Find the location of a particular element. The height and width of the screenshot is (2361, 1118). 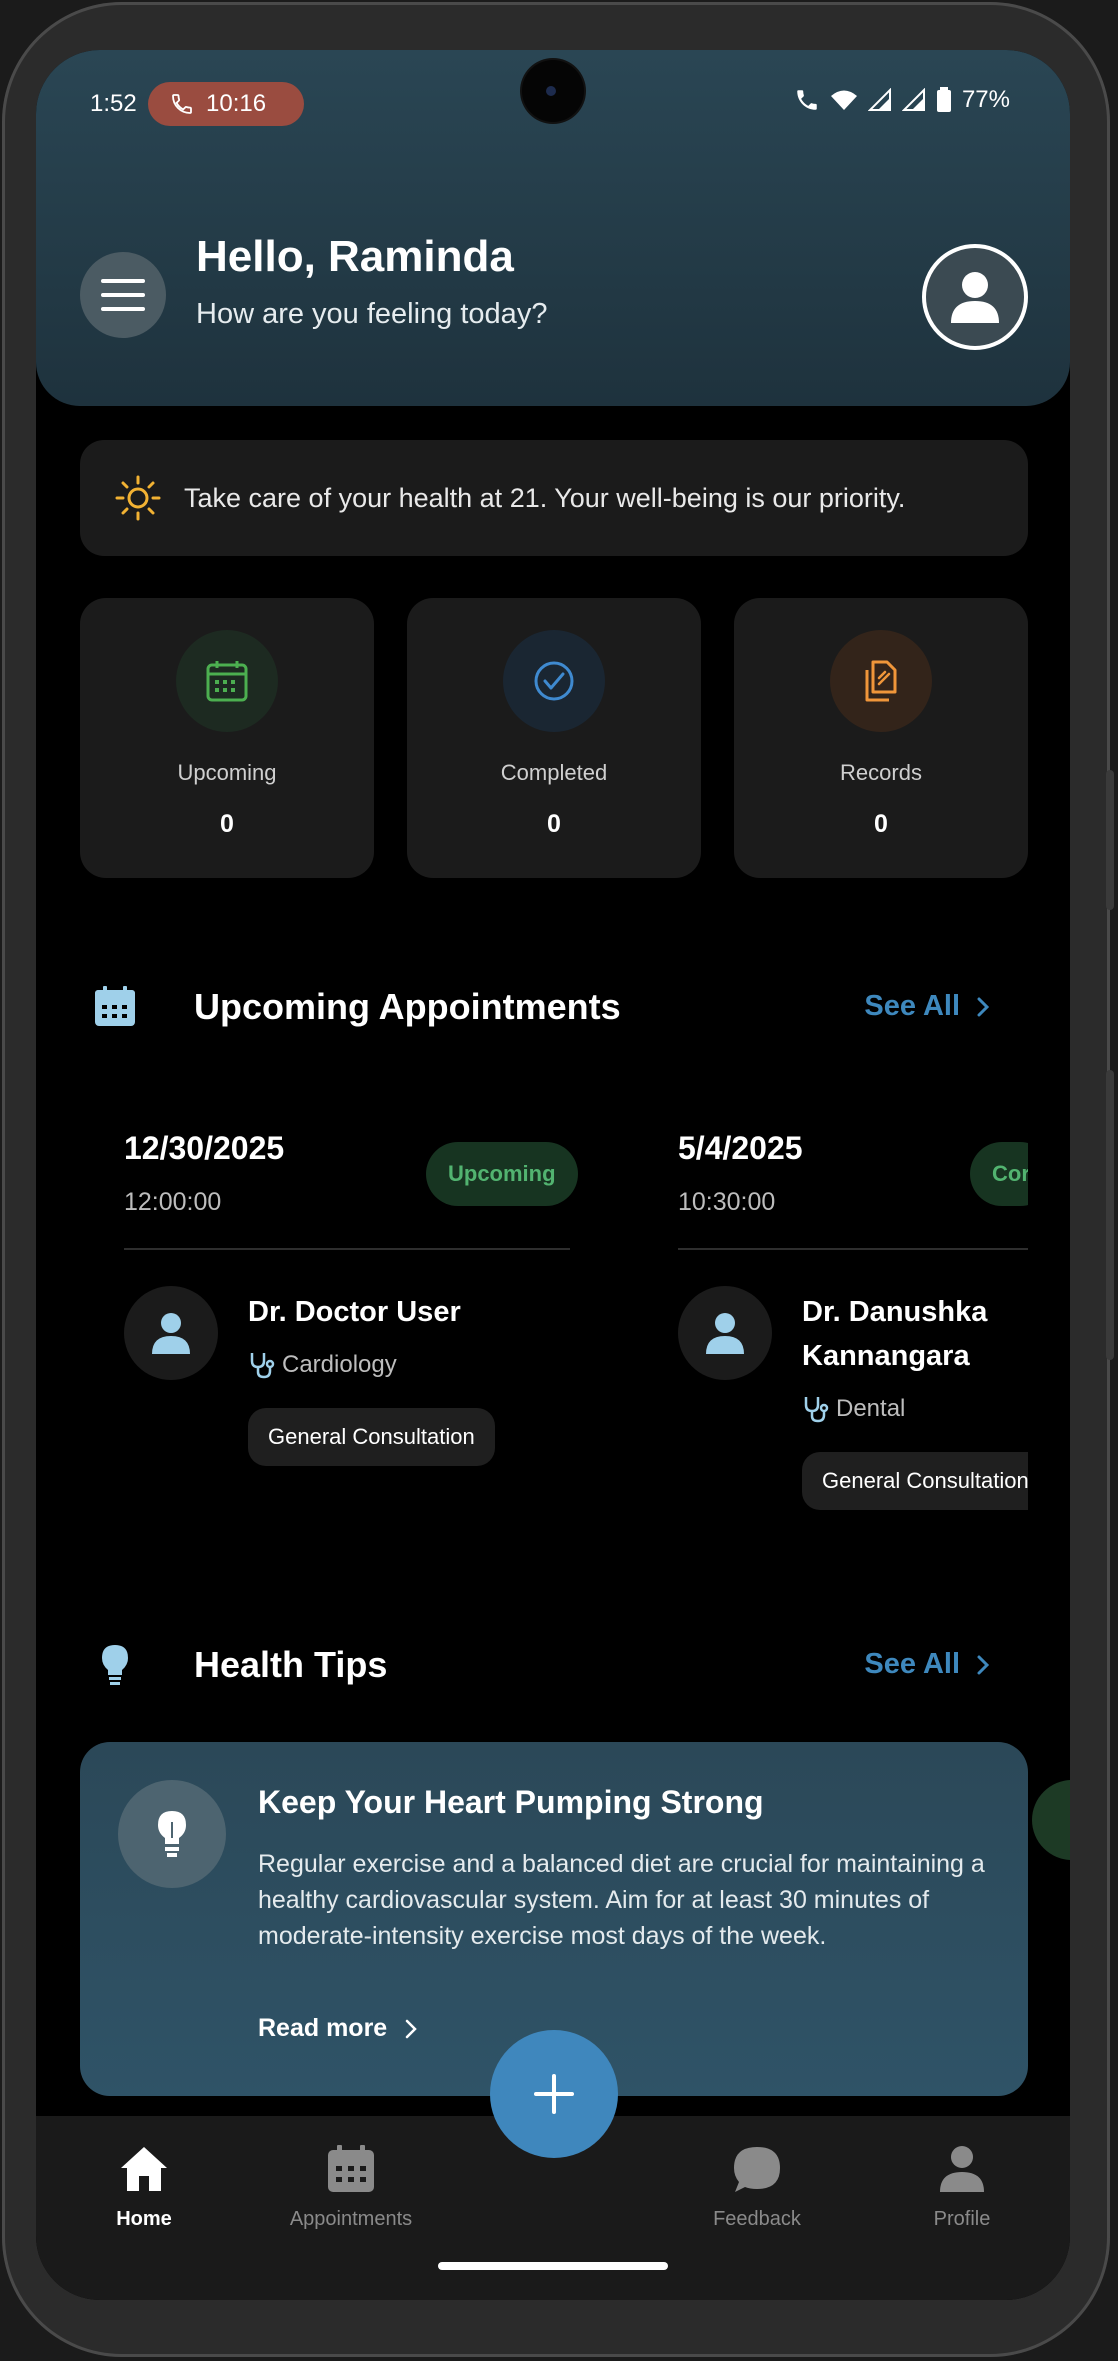

nav-label: Home is located at coordinates (144, 2219).